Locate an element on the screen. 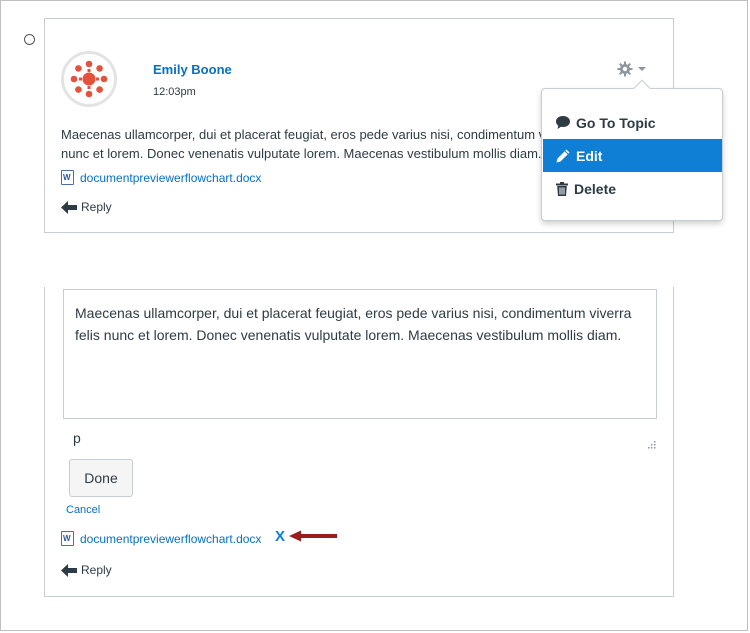 This screenshot has width=750, height=633. cancel-link: Cancel is located at coordinates (83, 510).